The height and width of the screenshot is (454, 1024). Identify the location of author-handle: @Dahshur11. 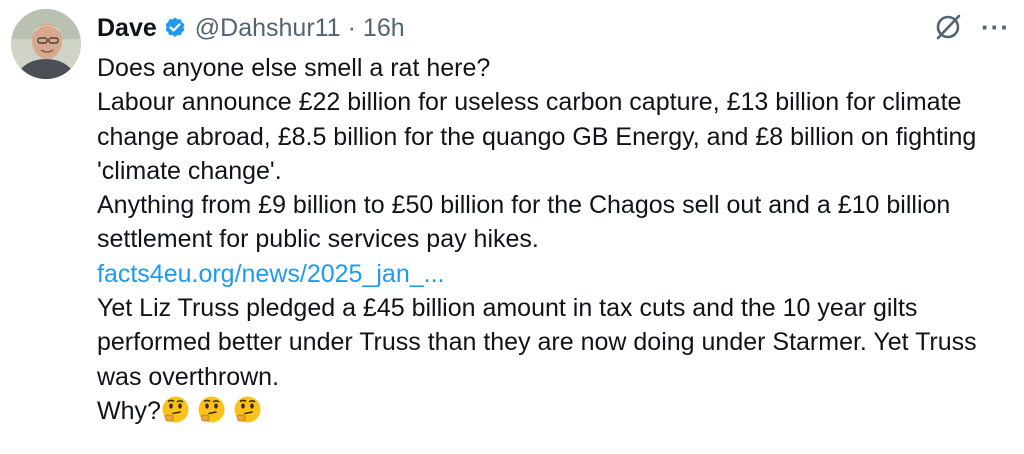
(268, 28).